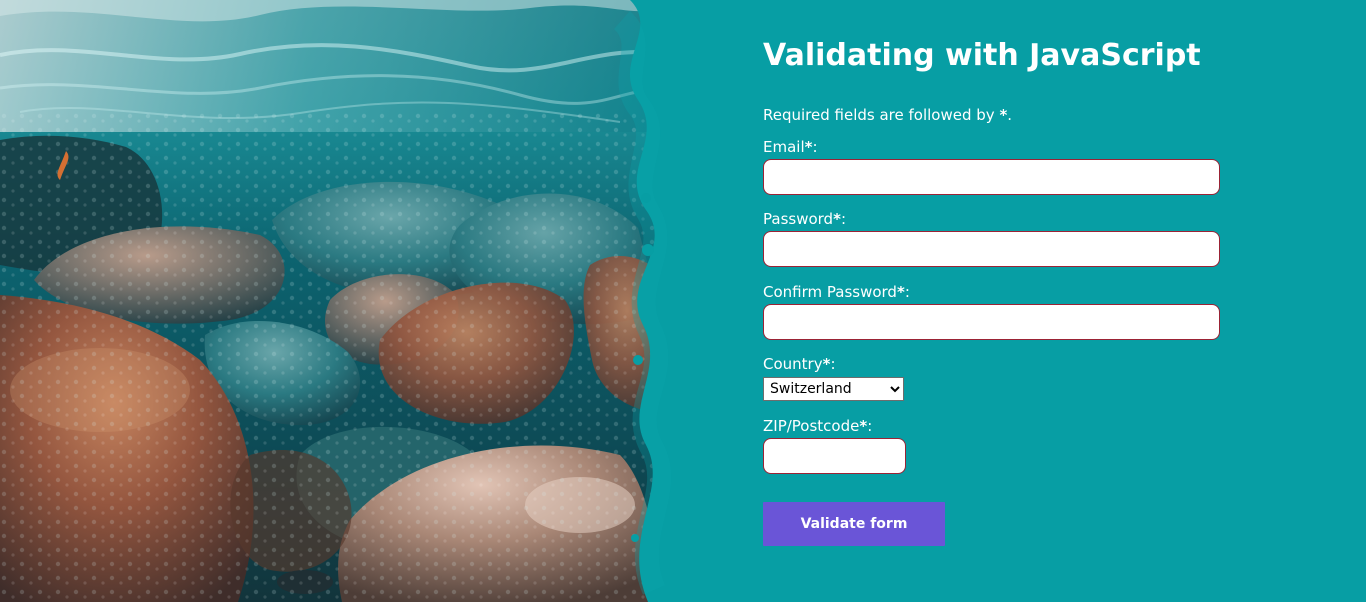  I want to click on country-label: Country*:, so click(799, 364).